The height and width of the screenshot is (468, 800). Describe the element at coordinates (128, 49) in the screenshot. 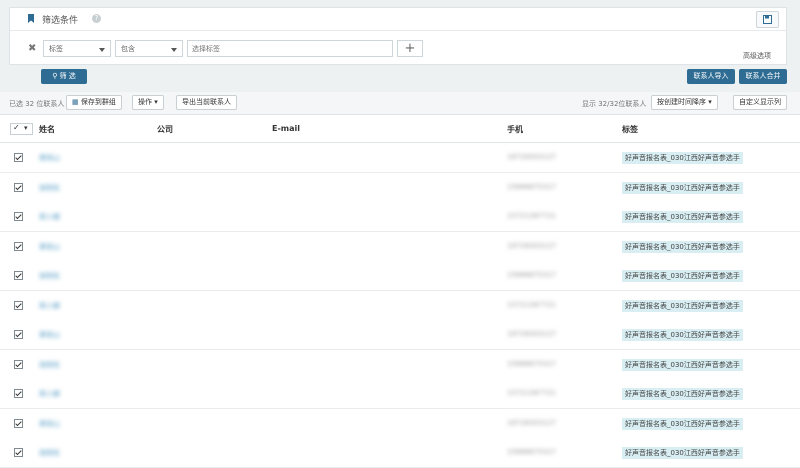

I see `operator-select-value: 包含` at that location.